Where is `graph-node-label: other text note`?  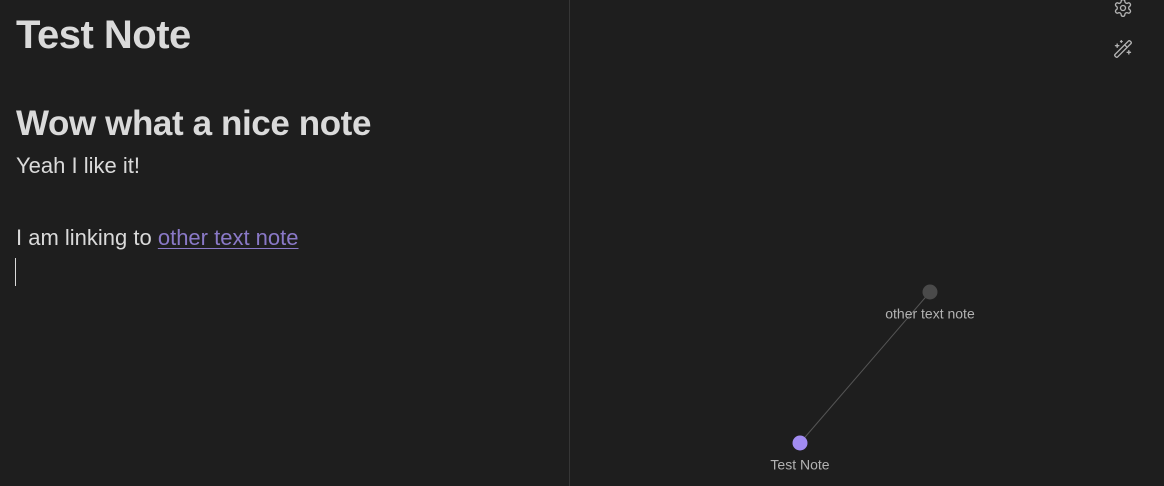
graph-node-label: other text note is located at coordinates (930, 314).